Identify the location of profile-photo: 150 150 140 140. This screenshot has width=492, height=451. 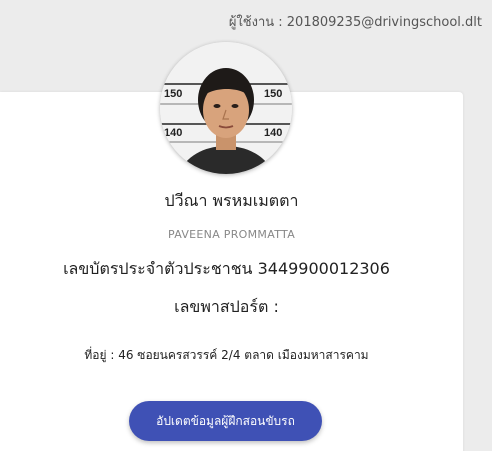
(226, 108).